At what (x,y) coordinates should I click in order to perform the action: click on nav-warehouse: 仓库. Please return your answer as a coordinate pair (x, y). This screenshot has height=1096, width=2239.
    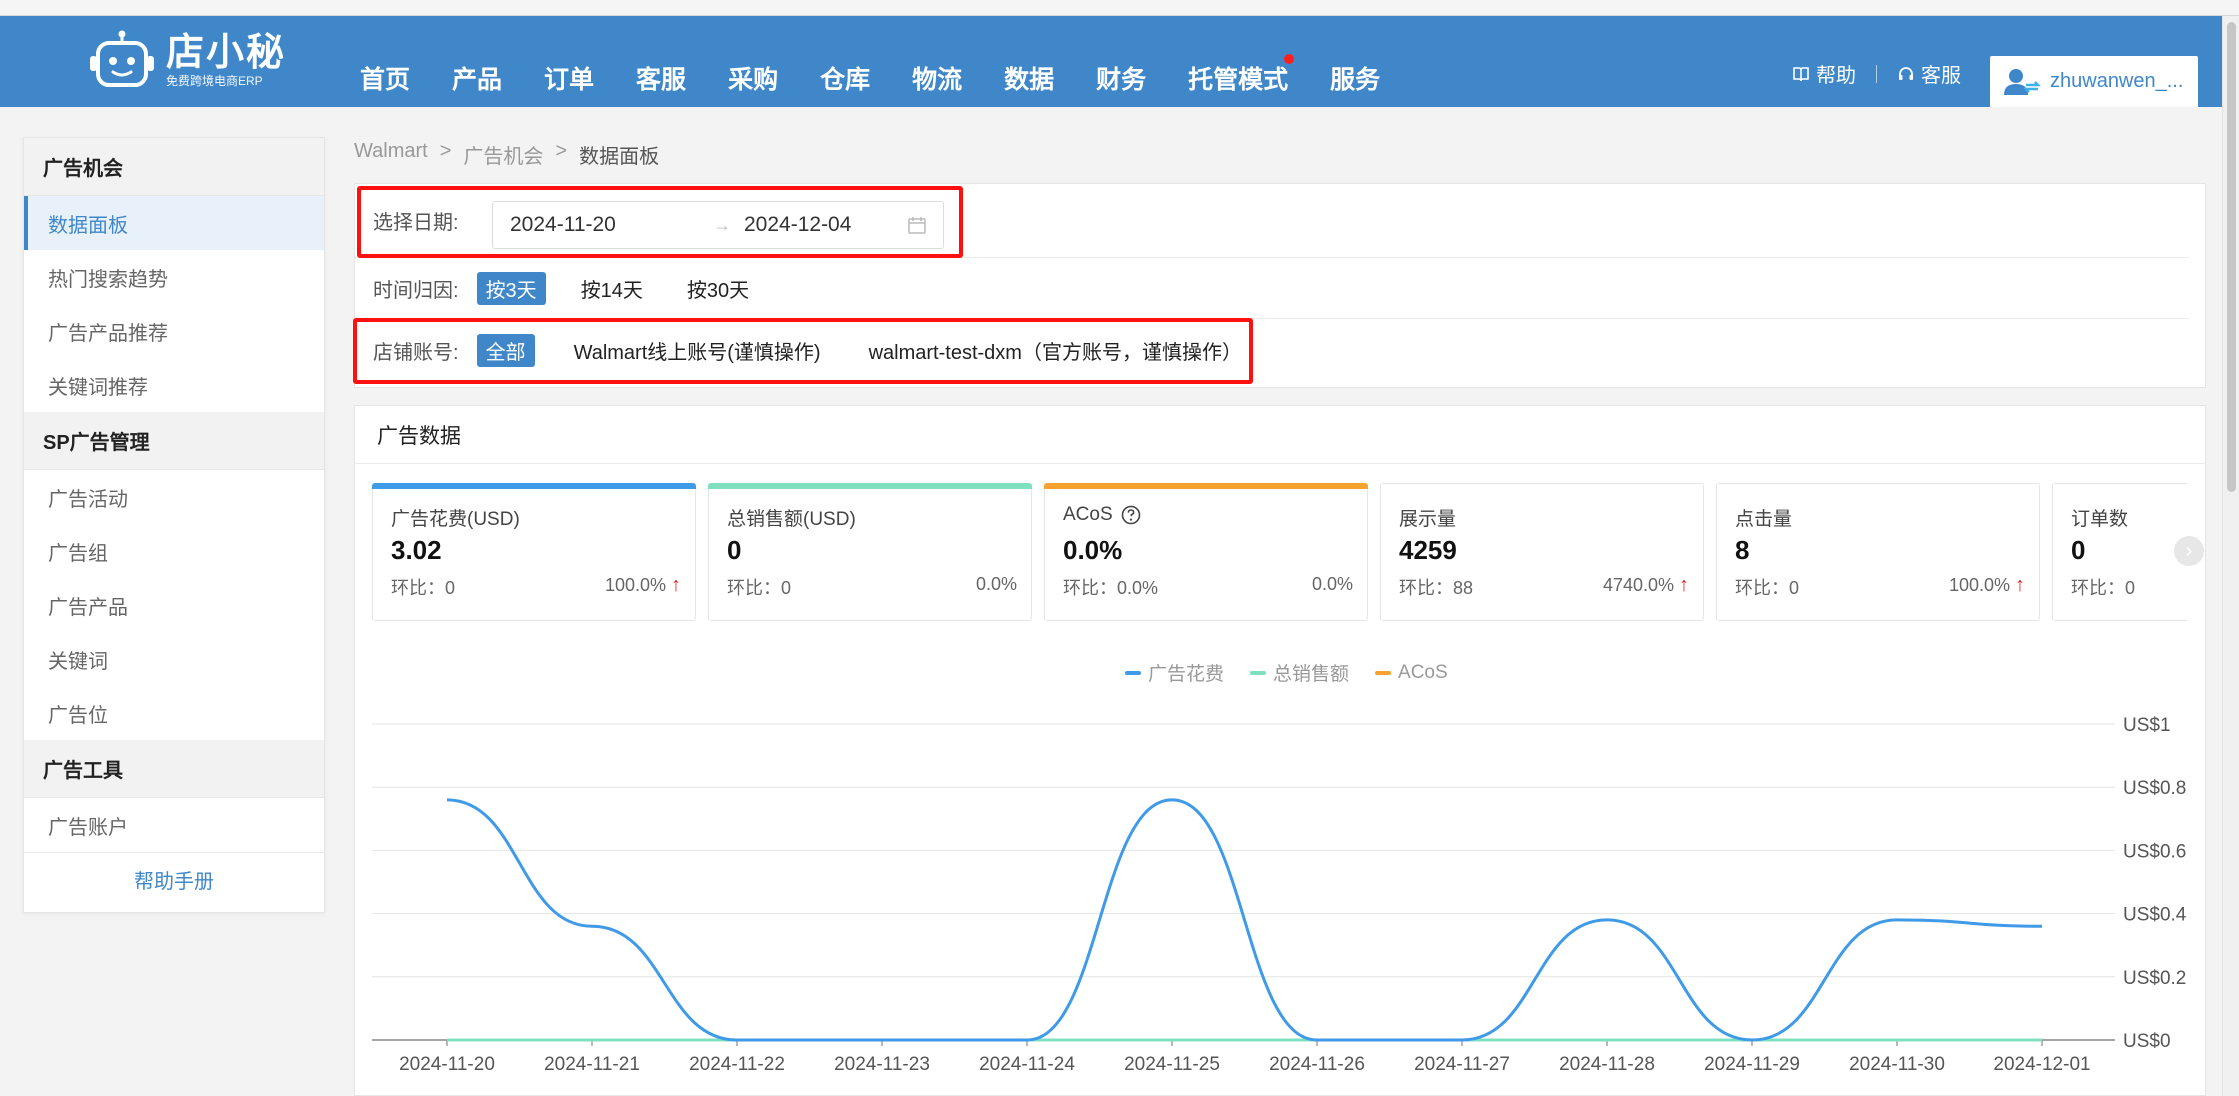
    Looking at the image, I should click on (845, 78).